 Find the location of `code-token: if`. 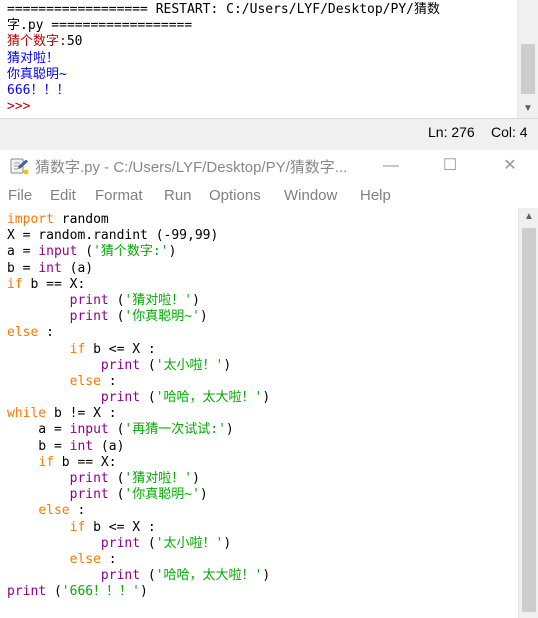

code-token: if is located at coordinates (46, 462).